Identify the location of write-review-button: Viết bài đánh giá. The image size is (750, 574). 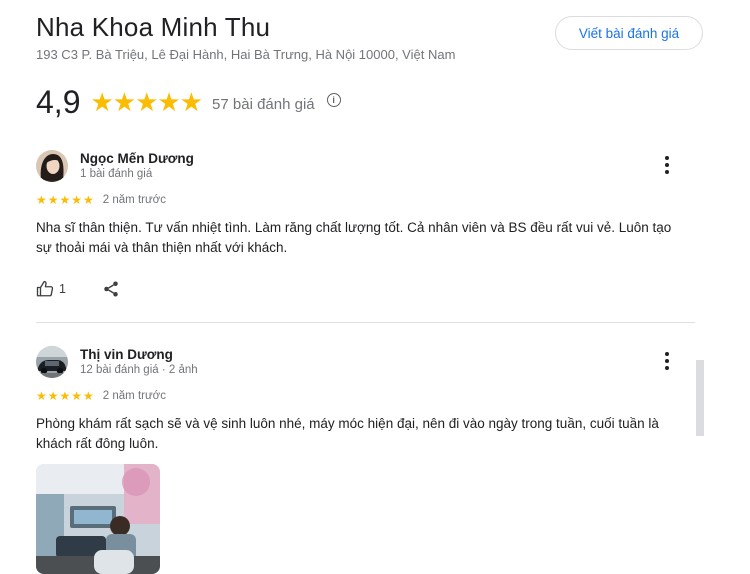
(629, 33).